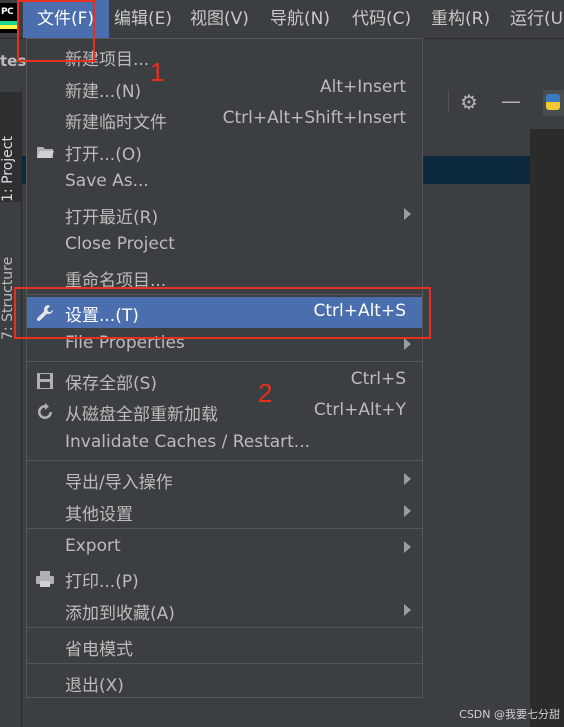 The width and height of the screenshot is (564, 727). What do you see at coordinates (224, 610) in the screenshot?
I see `menu-item-add-to-favorites: 添加到收藏(A)` at bounding box center [224, 610].